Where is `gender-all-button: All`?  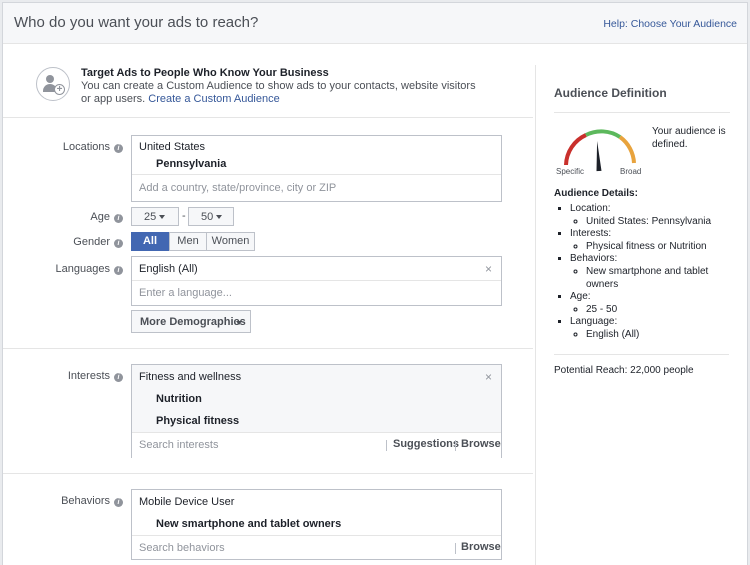 gender-all-button: All is located at coordinates (150, 241).